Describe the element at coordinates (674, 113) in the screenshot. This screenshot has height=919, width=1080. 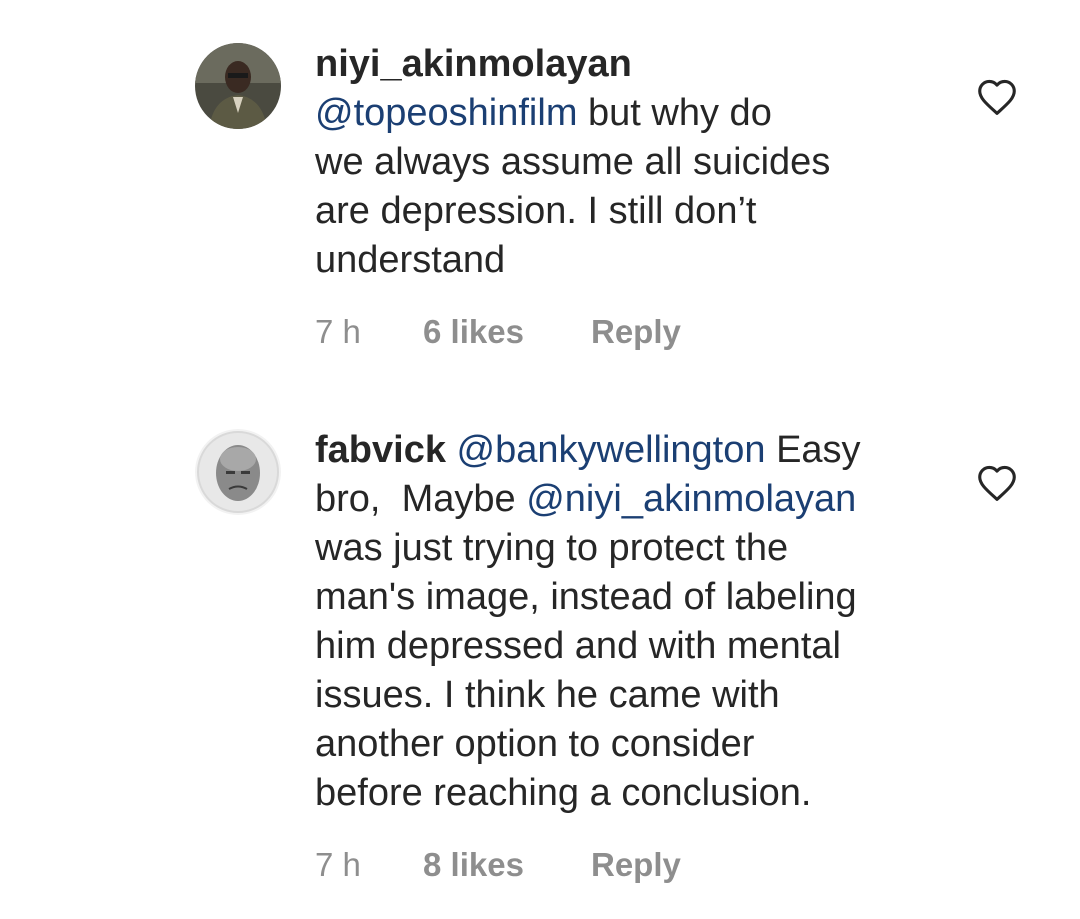
I see `comment-line: but why do` at that location.